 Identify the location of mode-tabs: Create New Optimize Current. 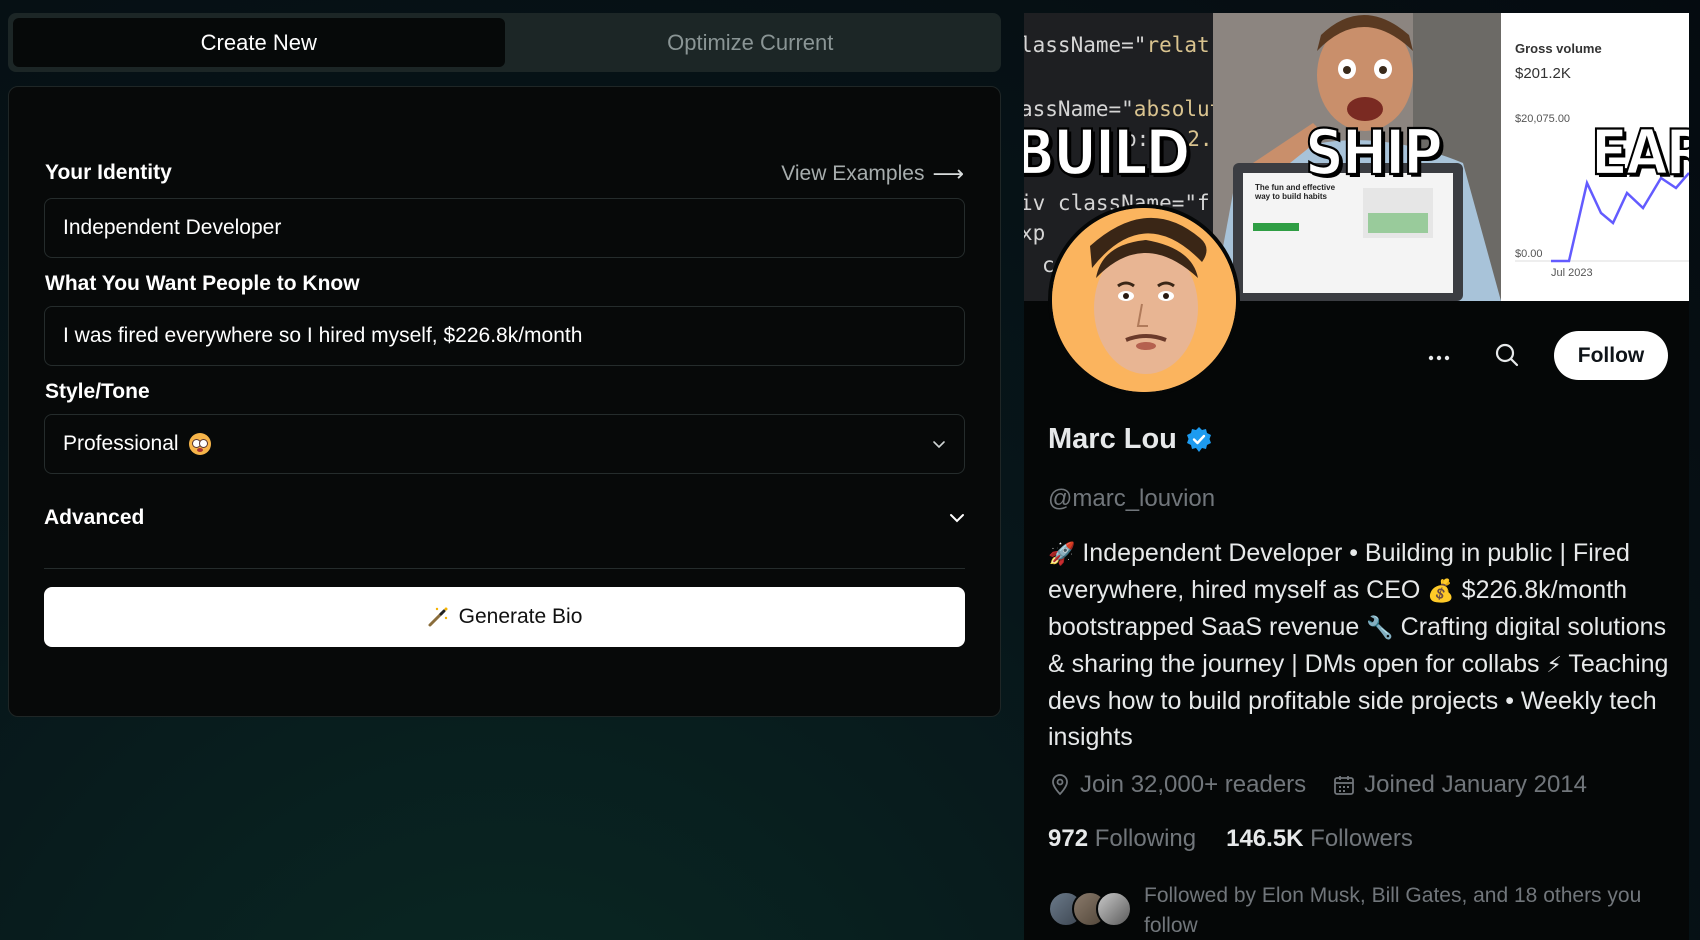
(504, 42).